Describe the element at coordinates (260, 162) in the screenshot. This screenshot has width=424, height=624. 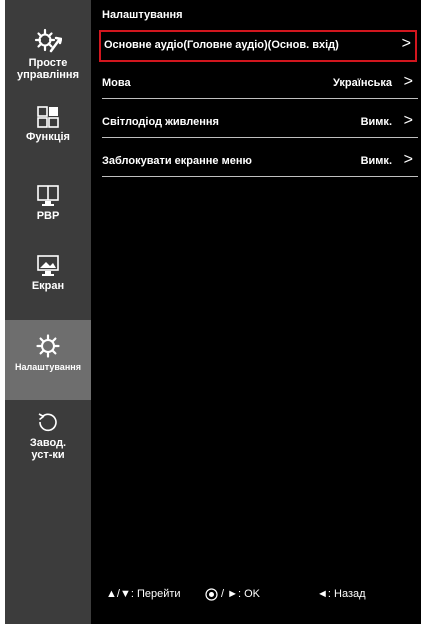
I see `menu-row-osd-lock: Заблокувати екранне меню Вимк. >` at that location.